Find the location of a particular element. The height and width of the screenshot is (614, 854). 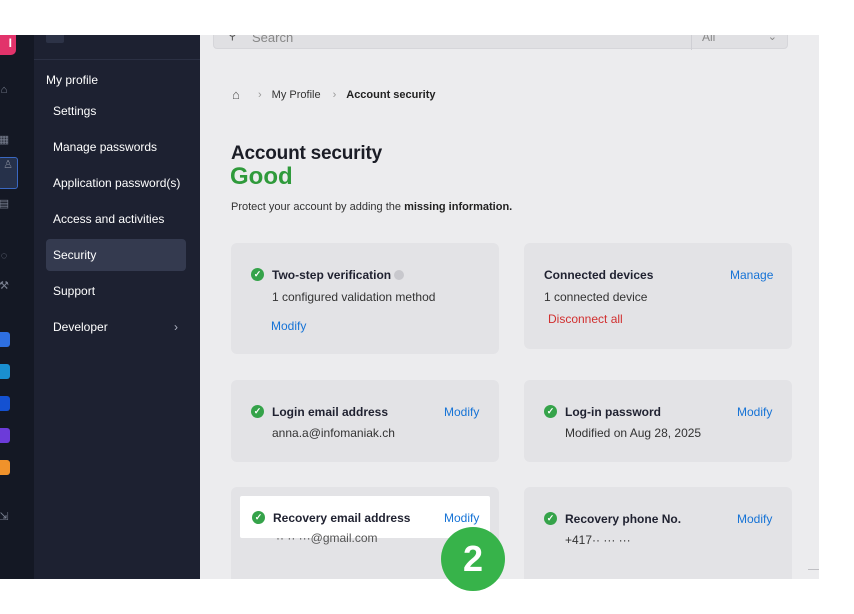

card-title: Log-in password is located at coordinates (613, 412).